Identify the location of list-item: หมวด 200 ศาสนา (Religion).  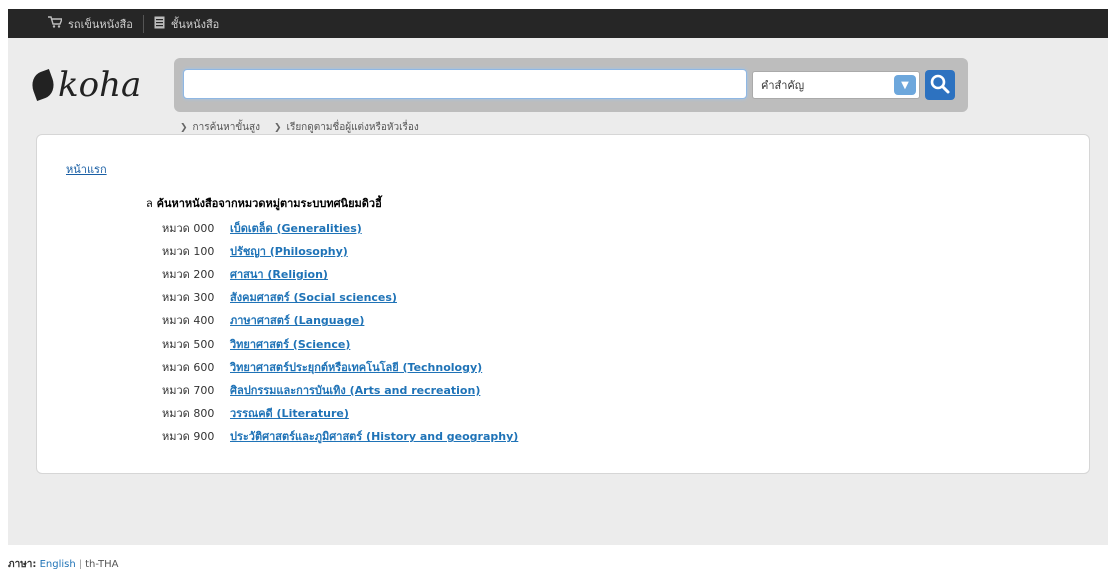
(340, 273).